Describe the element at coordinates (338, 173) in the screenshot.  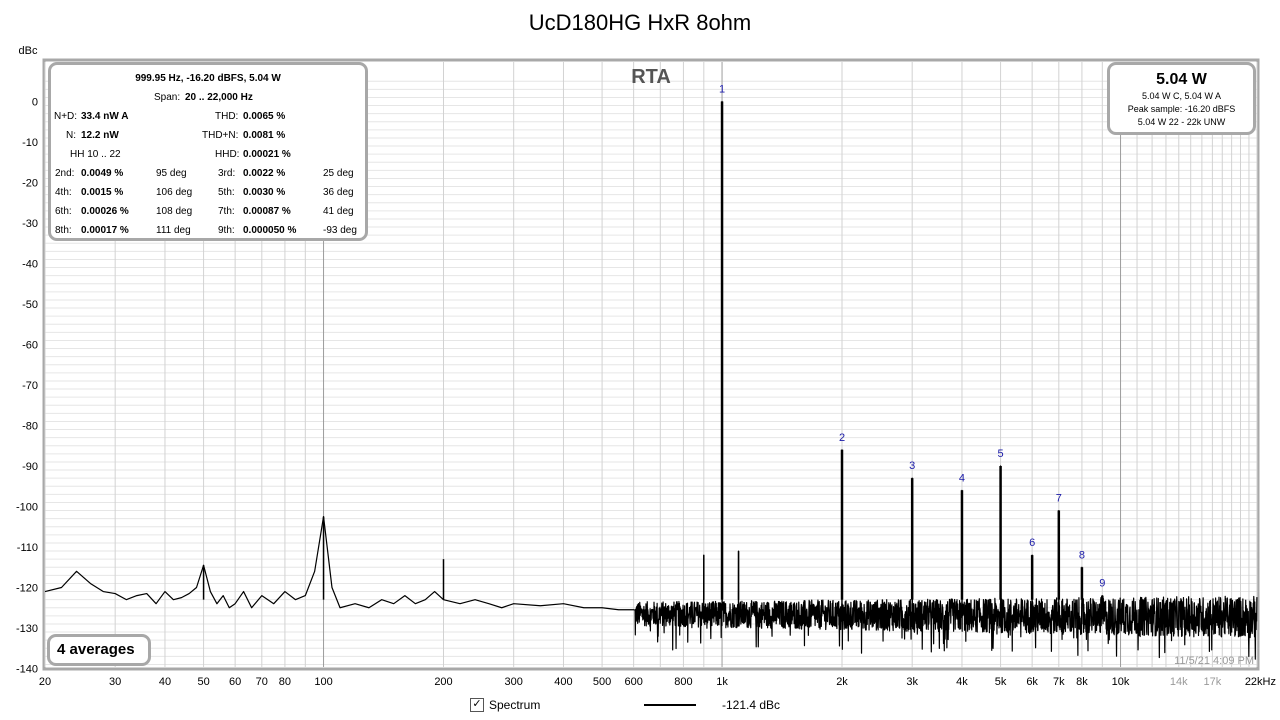
I see `harmonic-phase: 25 deg` at that location.